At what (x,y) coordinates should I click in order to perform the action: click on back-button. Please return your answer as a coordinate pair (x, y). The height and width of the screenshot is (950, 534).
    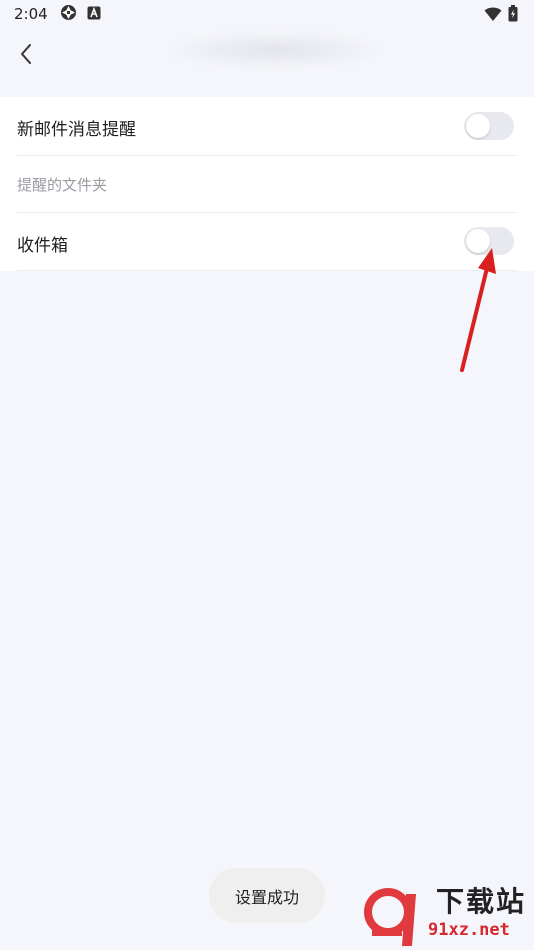
    Looking at the image, I should click on (26, 54).